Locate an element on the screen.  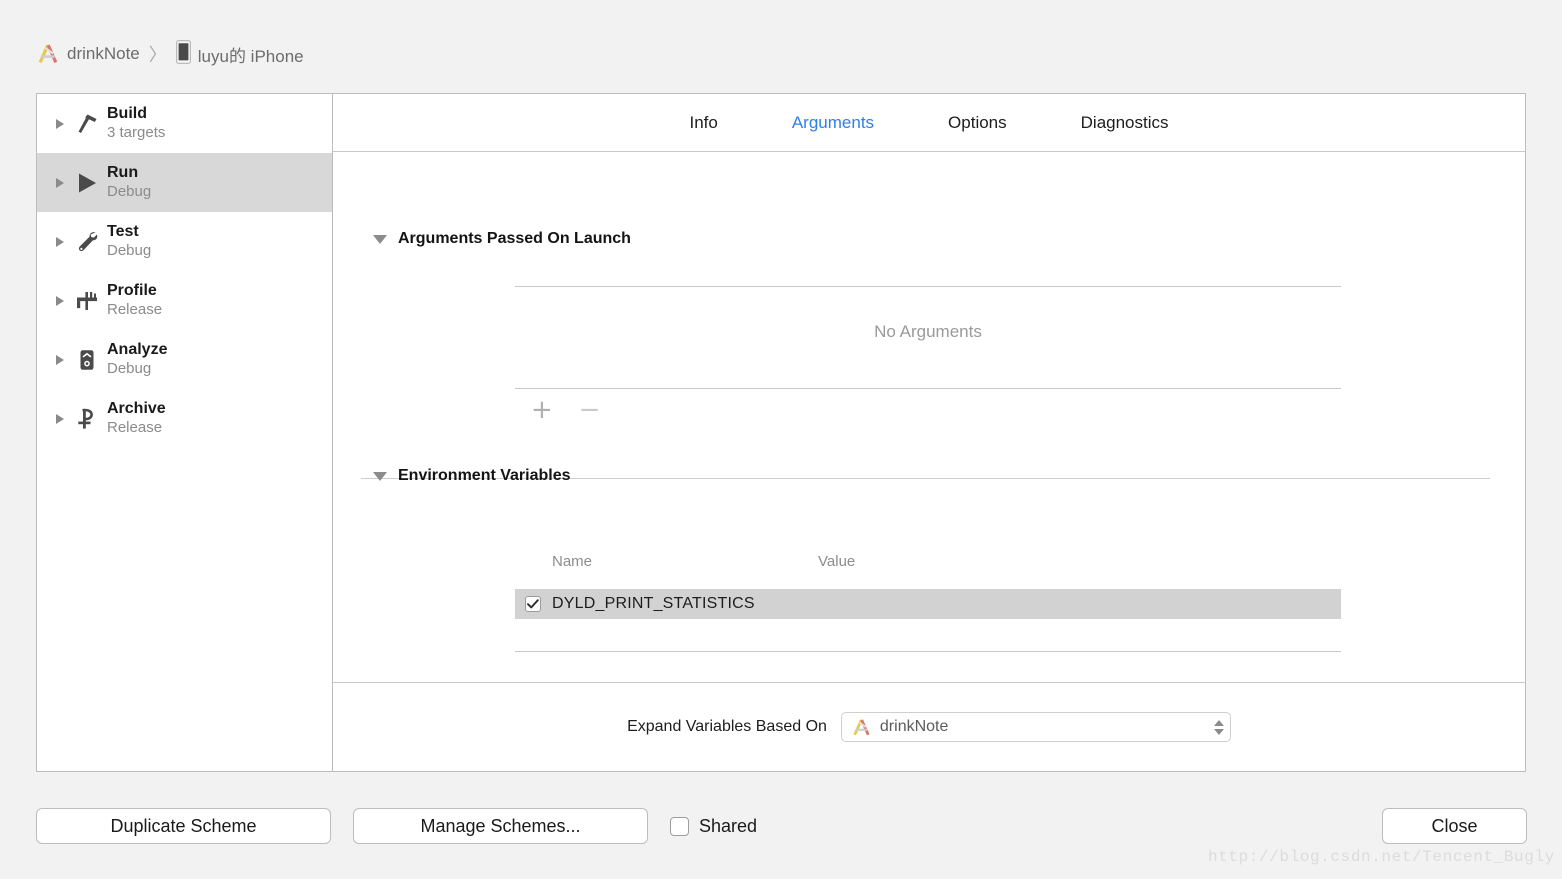
sidebar-item-test: Test Debug is located at coordinates (184, 241).